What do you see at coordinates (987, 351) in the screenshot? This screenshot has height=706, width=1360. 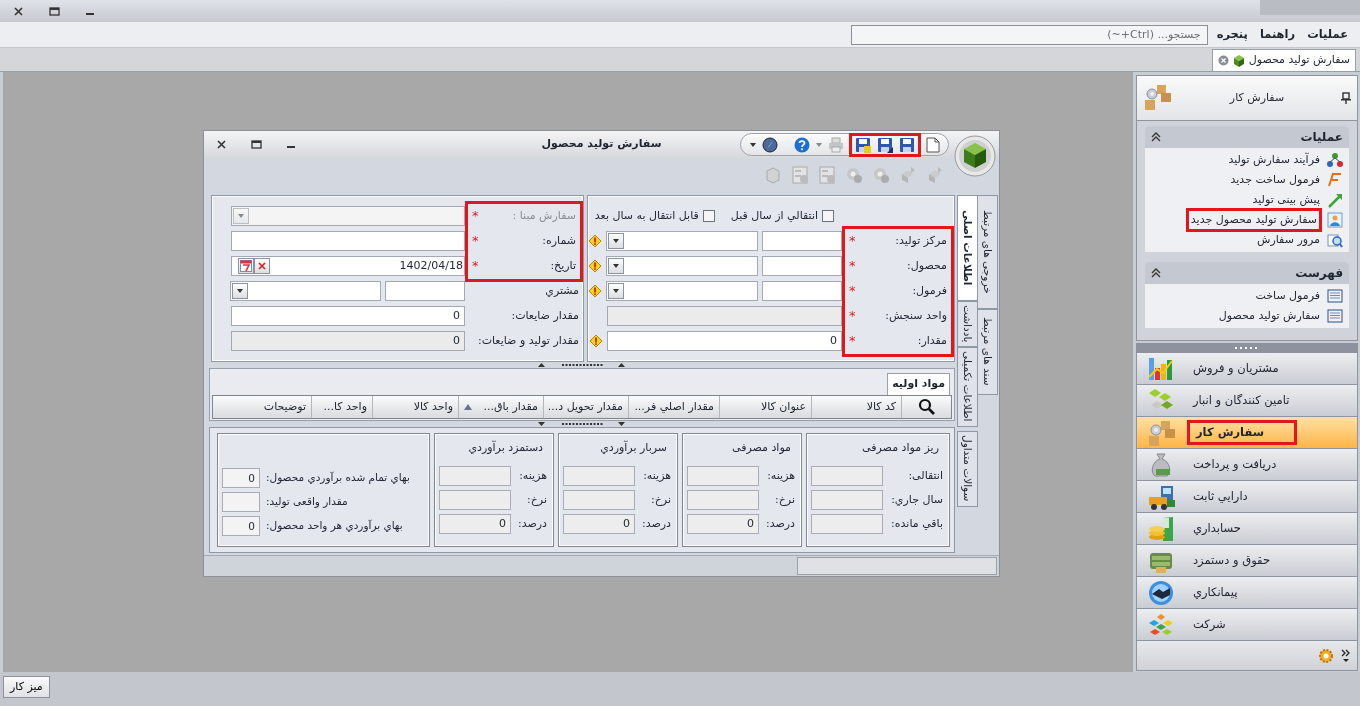 I see `side-tab: سند های مرتبط` at bounding box center [987, 351].